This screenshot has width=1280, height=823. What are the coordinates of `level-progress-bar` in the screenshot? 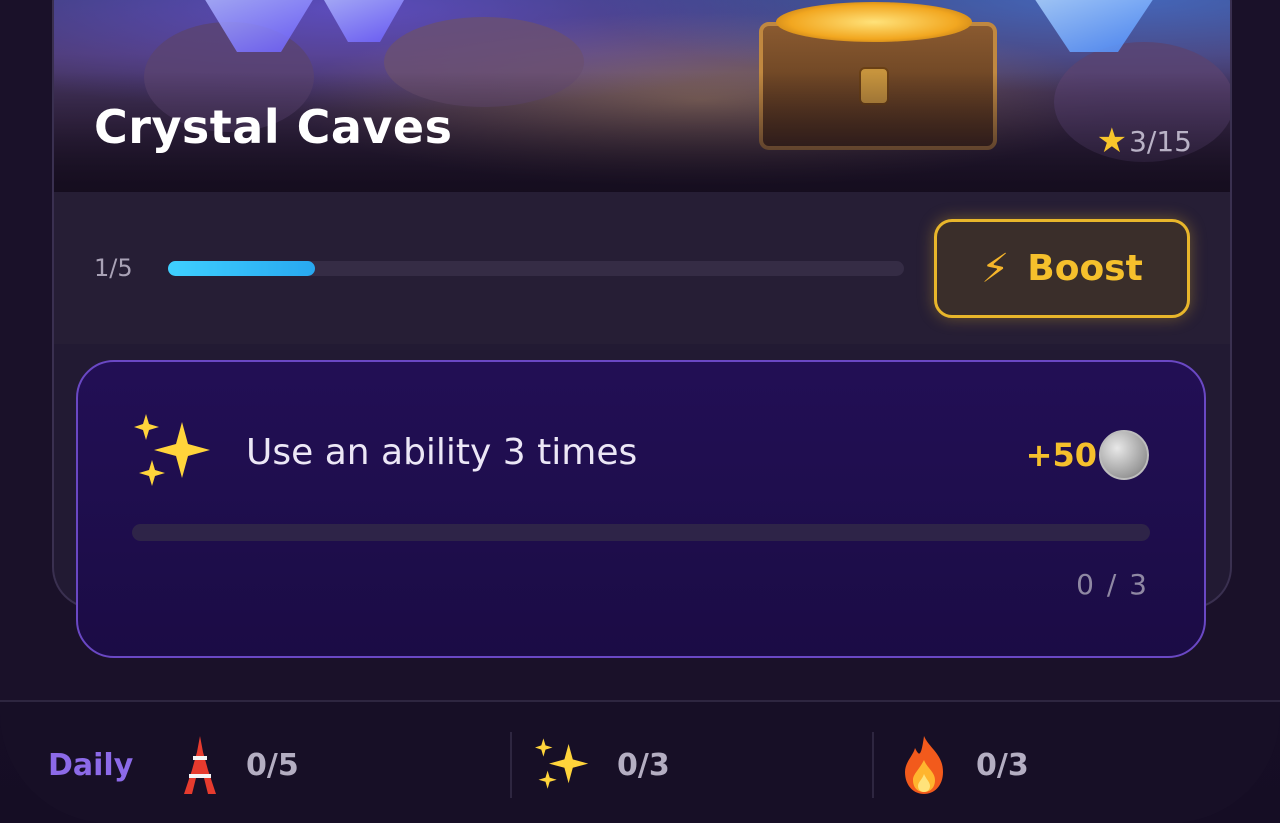 It's located at (536, 268).